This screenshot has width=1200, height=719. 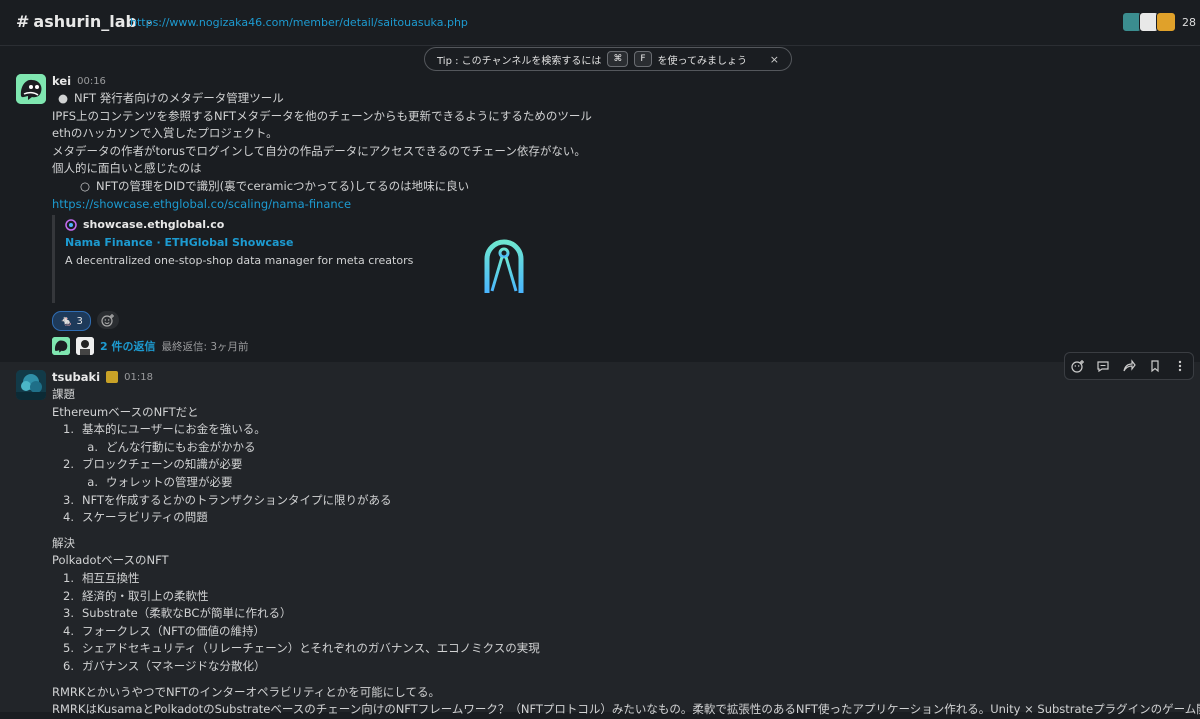 I want to click on member-avatar, so click(x=1166, y=22).